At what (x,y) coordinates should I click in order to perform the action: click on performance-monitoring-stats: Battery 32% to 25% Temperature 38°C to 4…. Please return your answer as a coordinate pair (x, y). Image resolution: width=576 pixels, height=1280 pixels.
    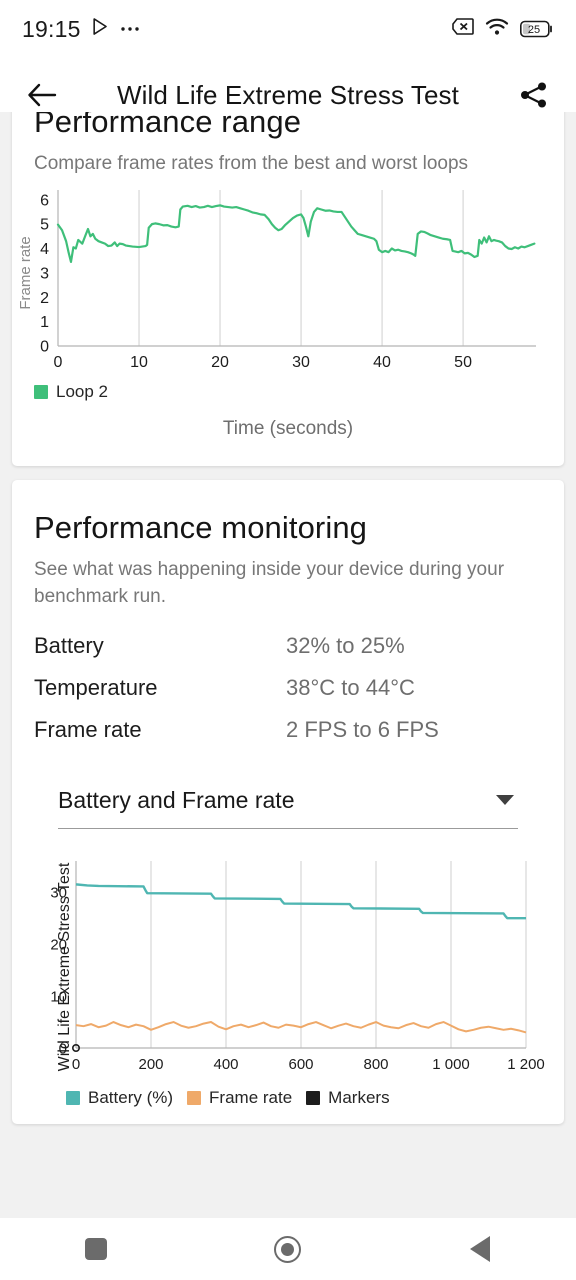
    Looking at the image, I should click on (288, 681).